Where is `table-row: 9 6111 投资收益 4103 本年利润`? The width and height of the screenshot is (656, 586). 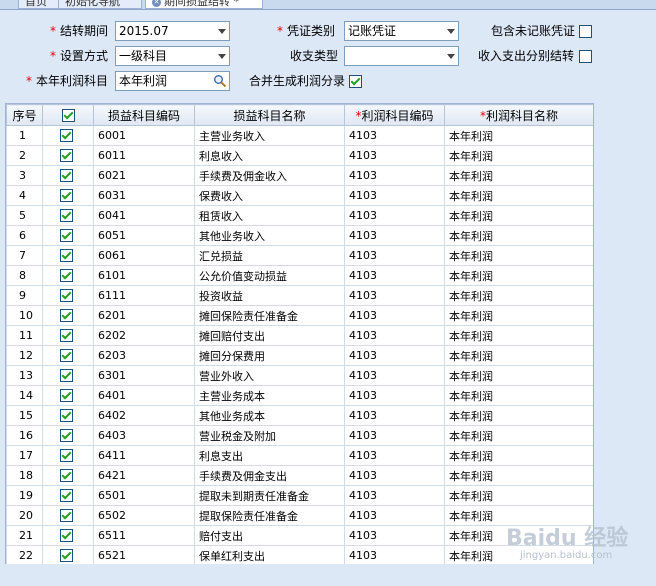
table-row: 9 6111 投资收益 4103 本年利润 is located at coordinates (299, 295).